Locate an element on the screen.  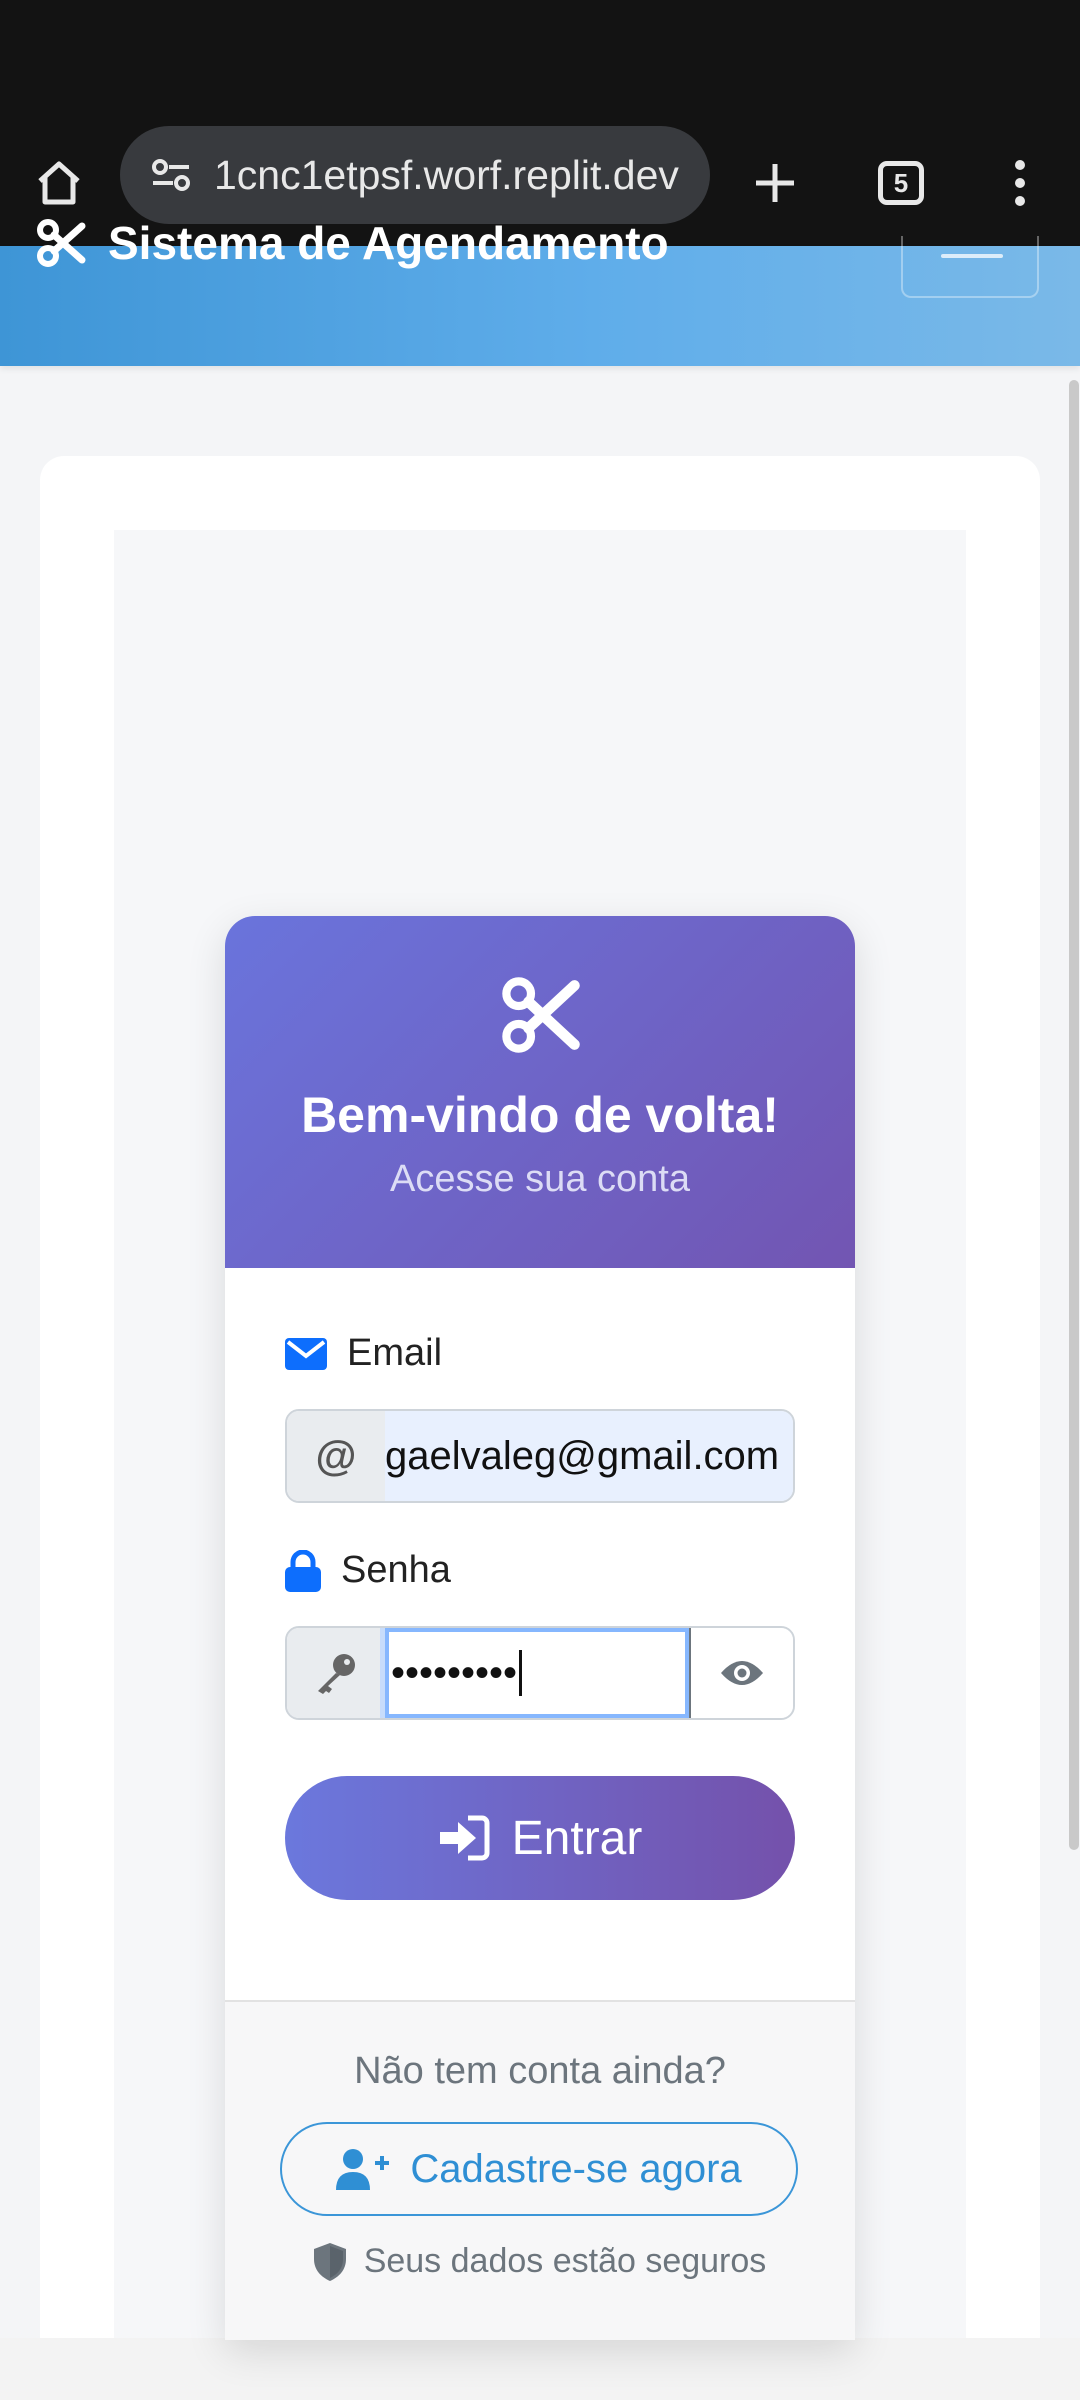
tab-count: 5 is located at coordinates (901, 183).